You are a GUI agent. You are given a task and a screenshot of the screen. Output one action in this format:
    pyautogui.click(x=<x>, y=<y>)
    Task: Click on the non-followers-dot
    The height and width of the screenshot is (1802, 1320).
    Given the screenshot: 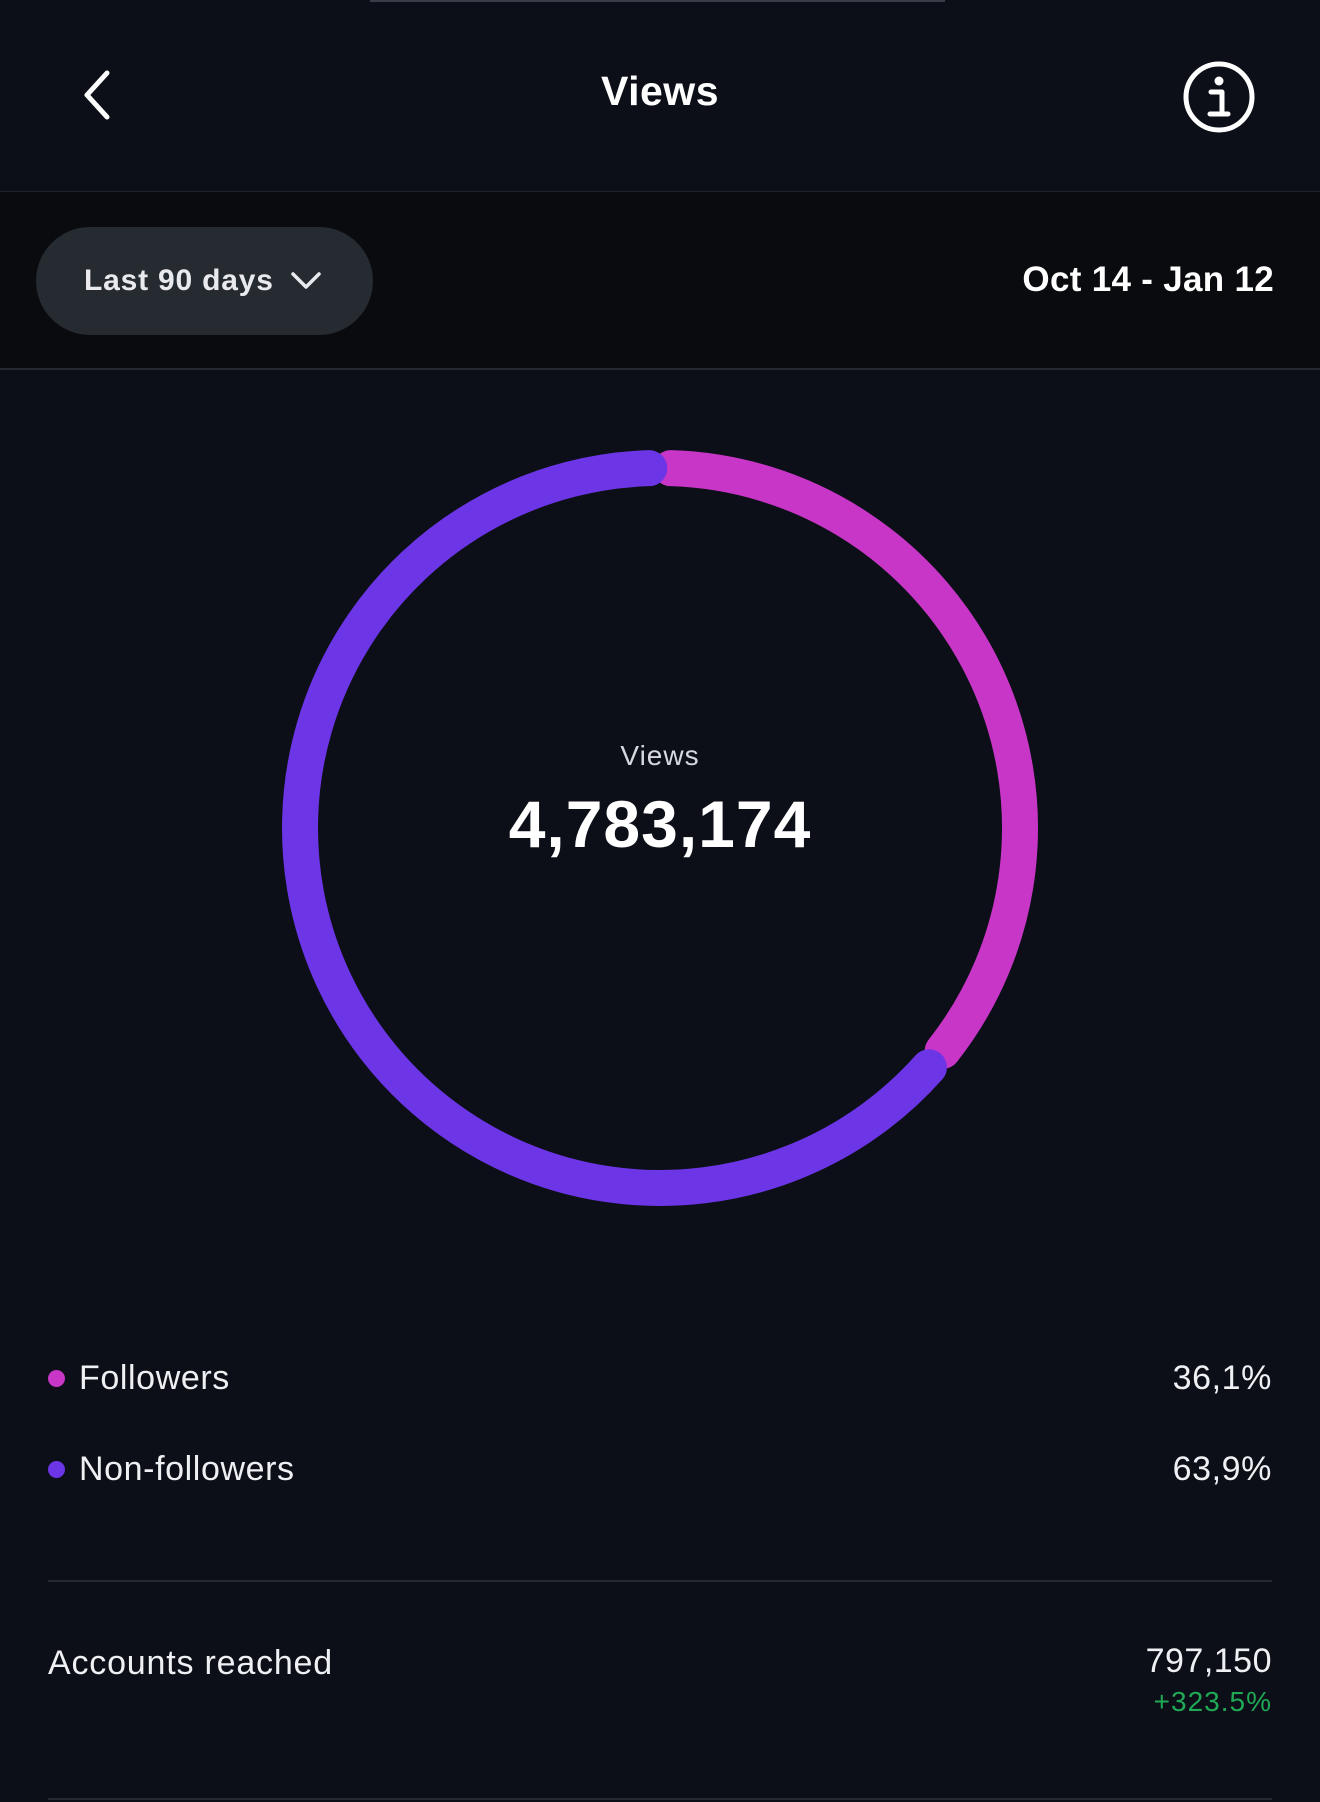 What is the action you would take?
    pyautogui.click(x=56, y=1469)
    